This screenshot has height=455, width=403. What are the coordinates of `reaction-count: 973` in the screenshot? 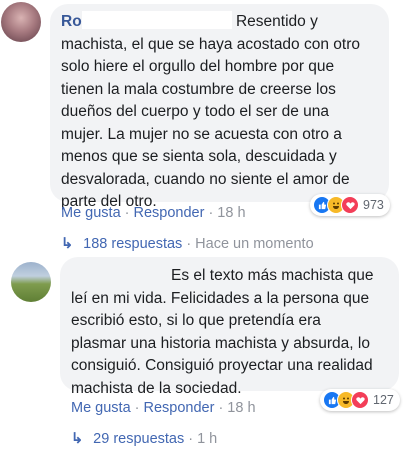 It's located at (373, 205).